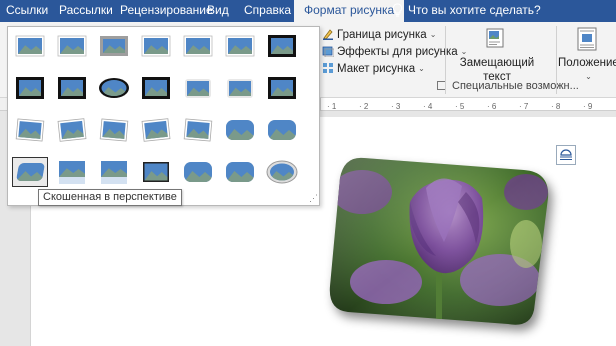  I want to click on picture-layout-button: Макет рисунка ⌄, so click(373, 69).